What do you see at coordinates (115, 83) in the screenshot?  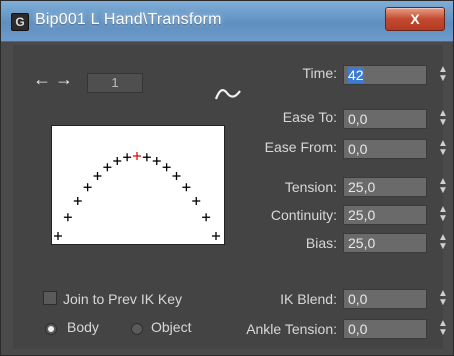 I see `key-number-field: 1` at bounding box center [115, 83].